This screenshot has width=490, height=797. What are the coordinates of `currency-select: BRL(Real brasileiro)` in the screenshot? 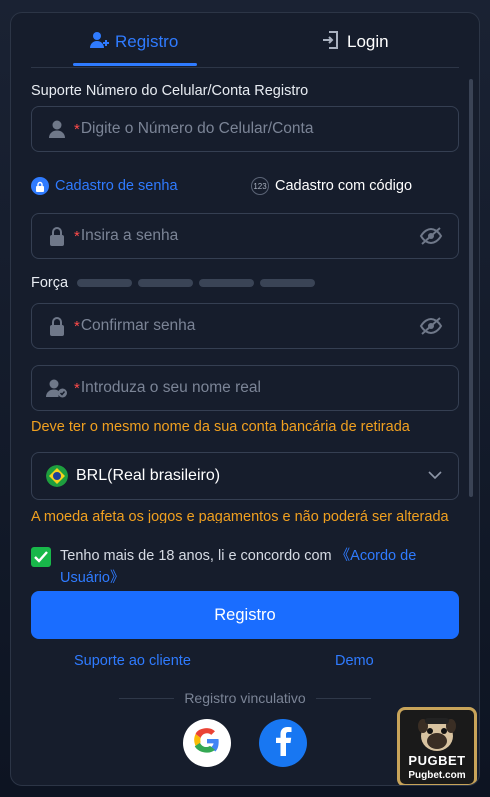 It's located at (245, 476).